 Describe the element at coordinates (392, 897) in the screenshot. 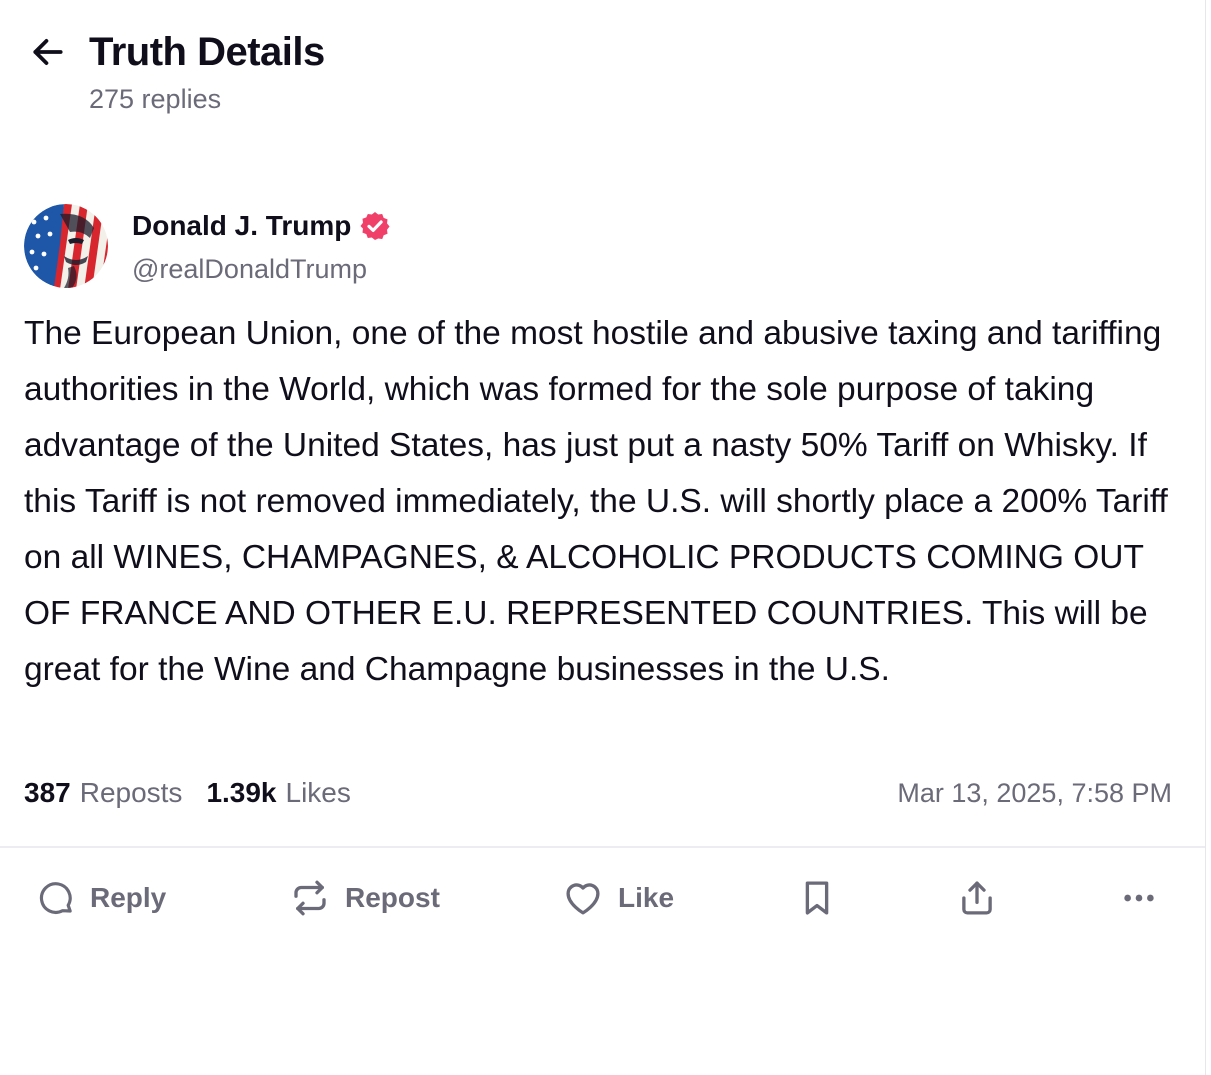

I see `repost-label: Repost` at that location.